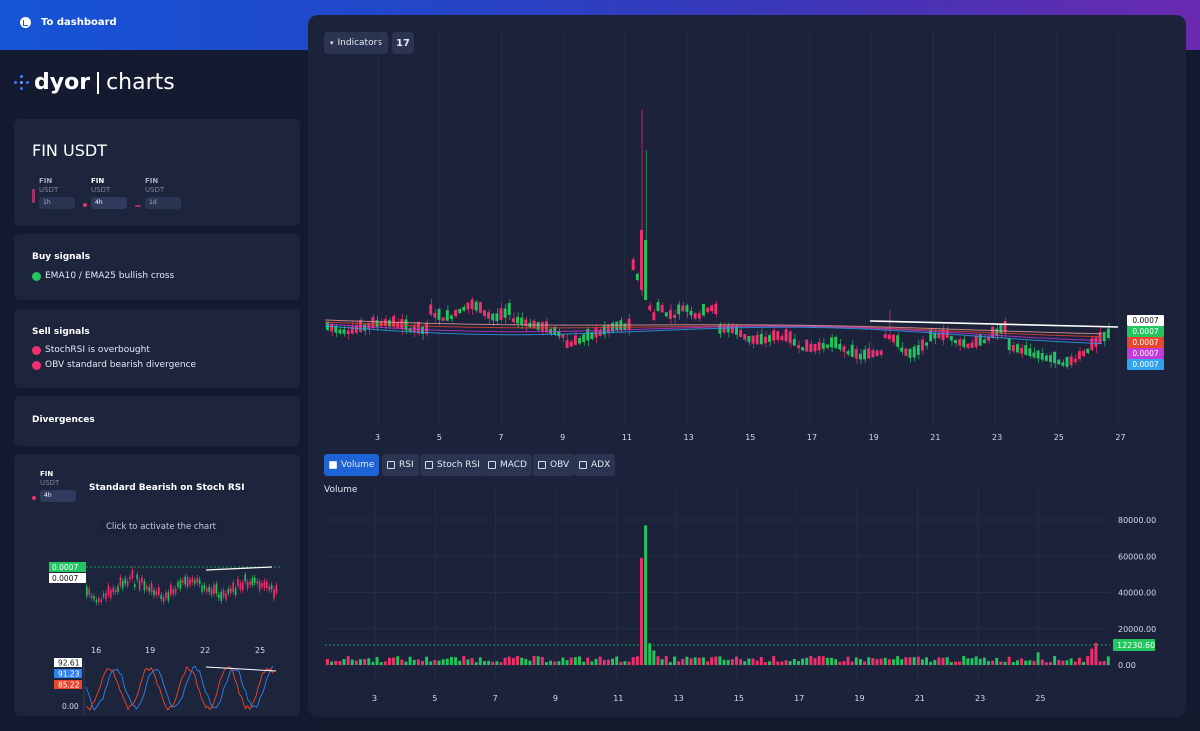 The width and height of the screenshot is (1200, 731). I want to click on mini-divergence-line, so click(239, 568).